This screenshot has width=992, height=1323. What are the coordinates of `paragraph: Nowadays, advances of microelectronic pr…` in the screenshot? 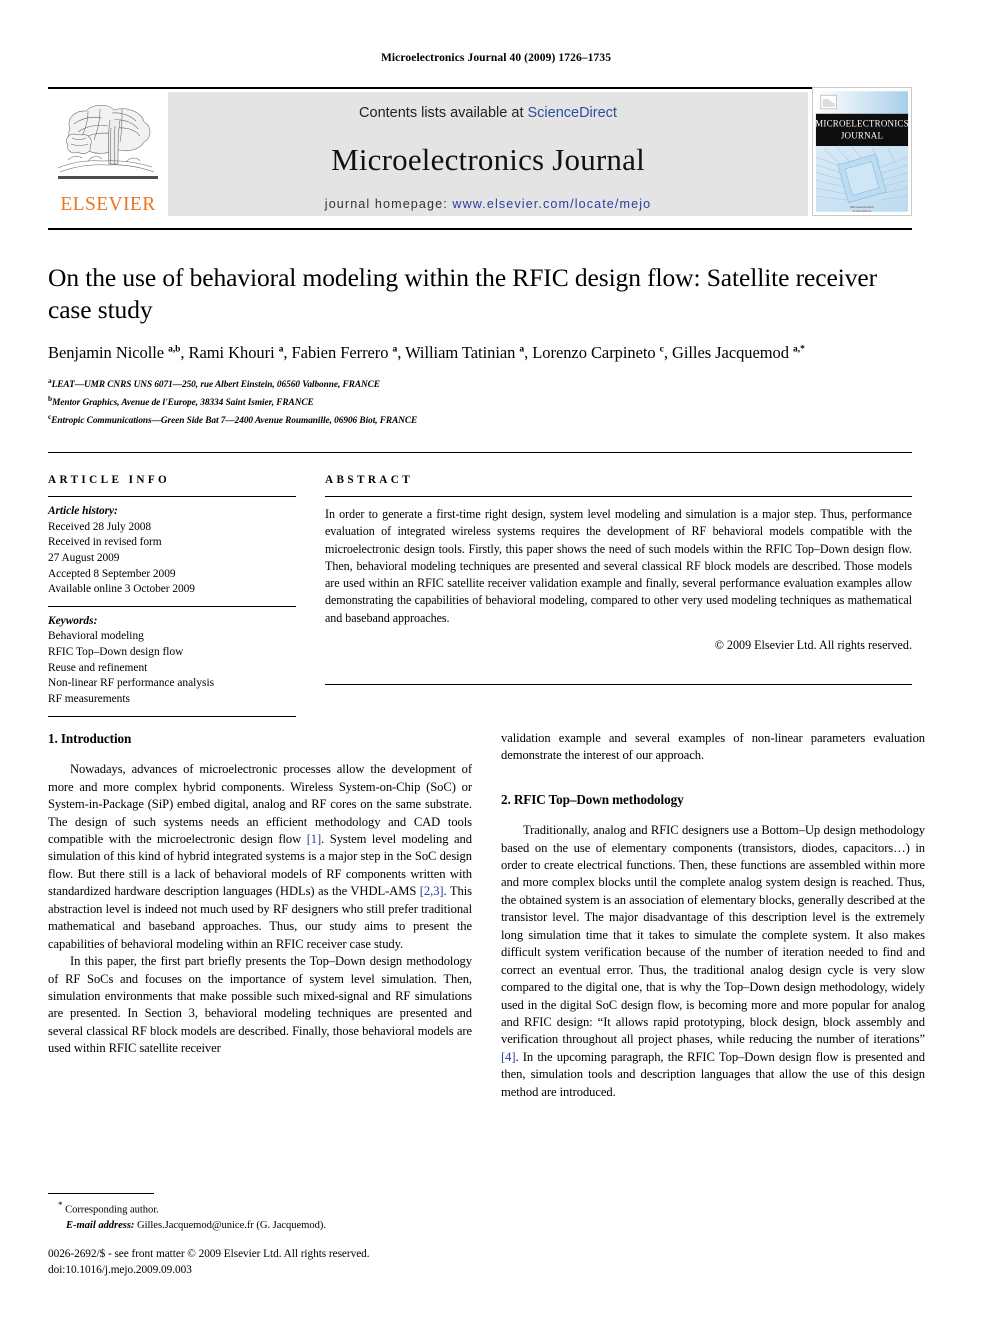 It's located at (260, 857).